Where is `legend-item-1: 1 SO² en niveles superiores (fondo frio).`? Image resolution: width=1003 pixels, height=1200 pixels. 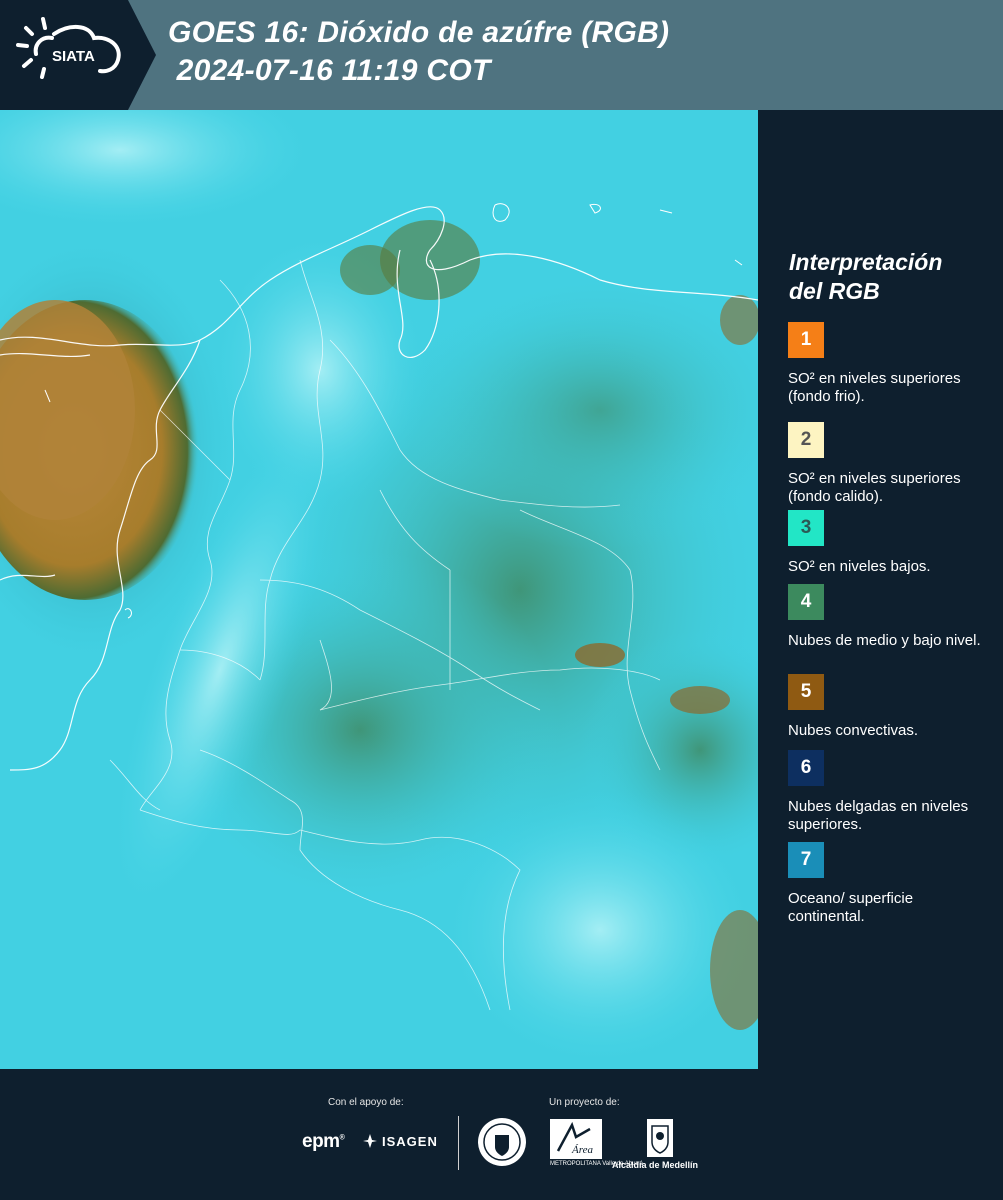
legend-item-1: 1 SO² en niveles superiores (fondo frio). is located at coordinates (890, 364).